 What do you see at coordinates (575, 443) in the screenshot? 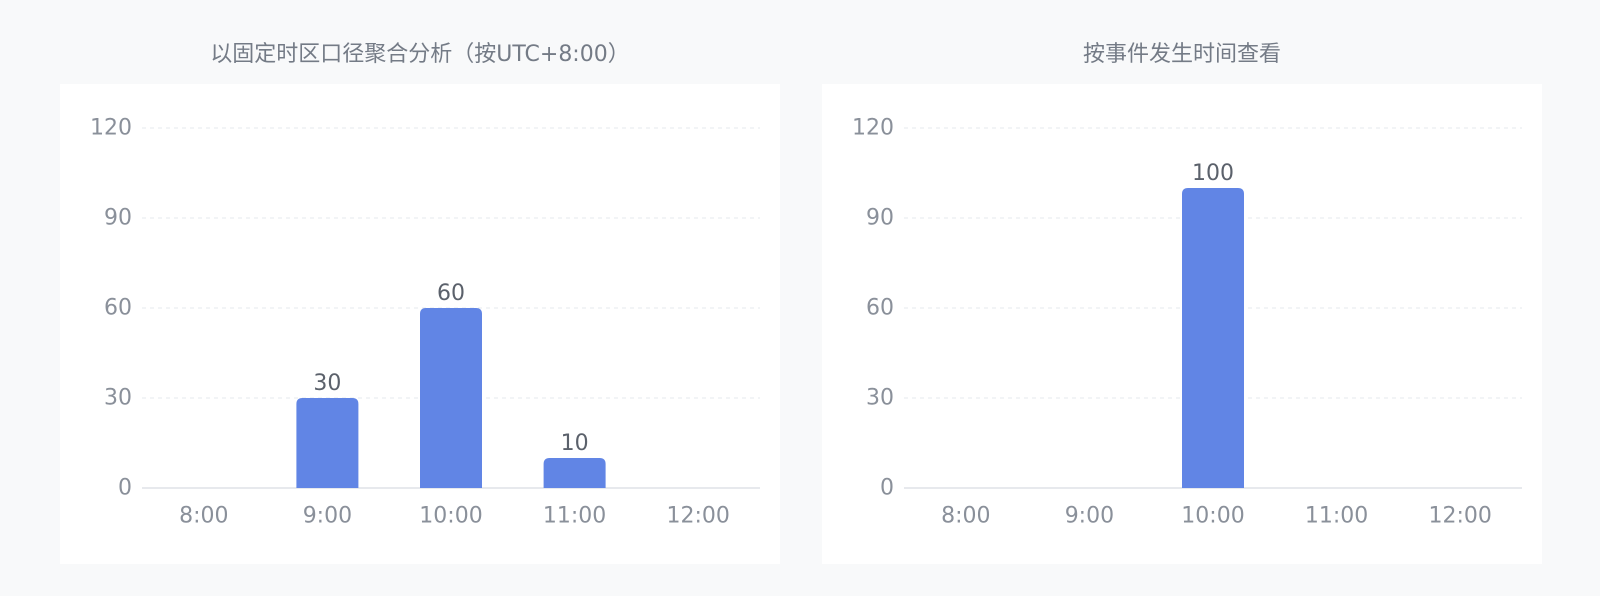
I see `data-label: 10` at bounding box center [575, 443].